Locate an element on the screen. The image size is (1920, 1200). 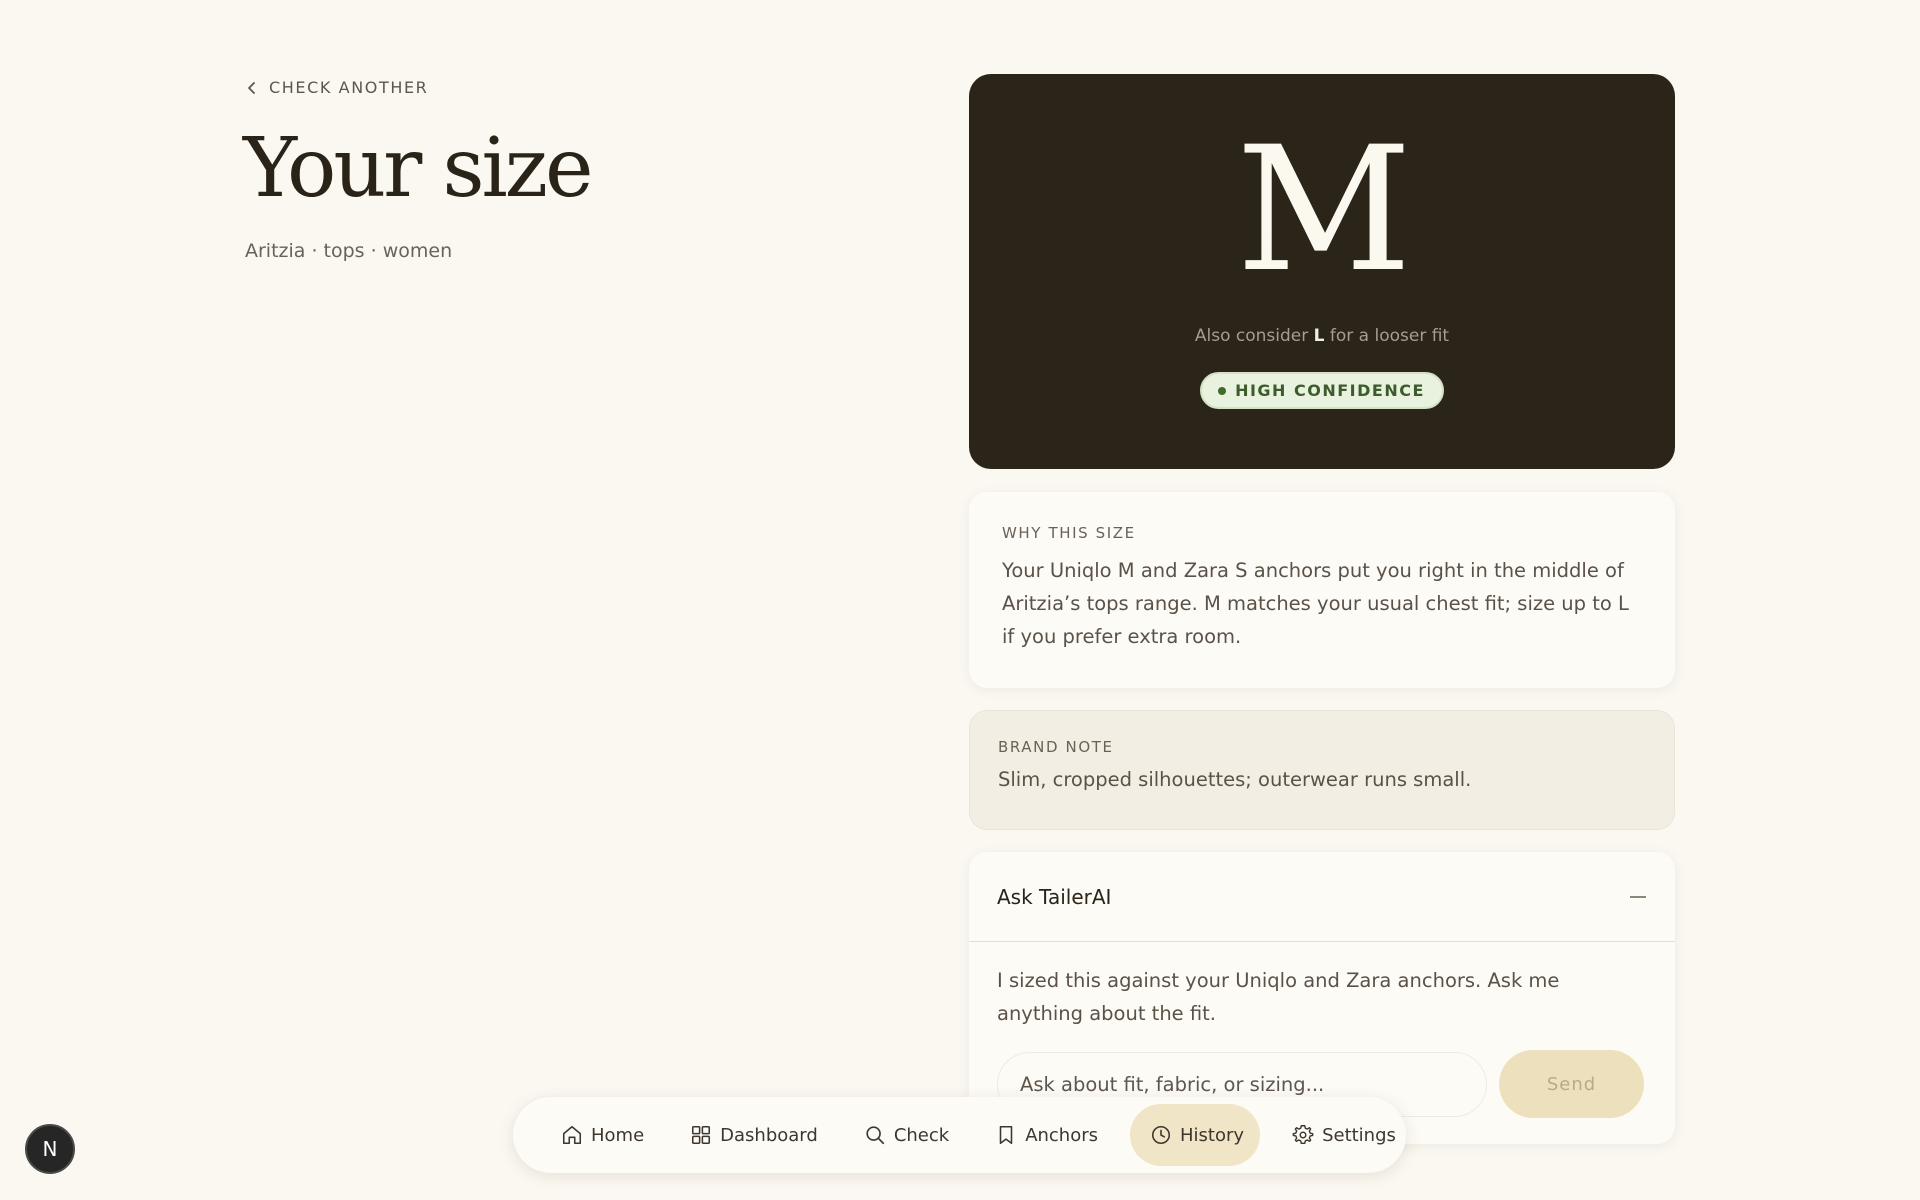
nav-item-home: Home is located at coordinates (602, 1135).